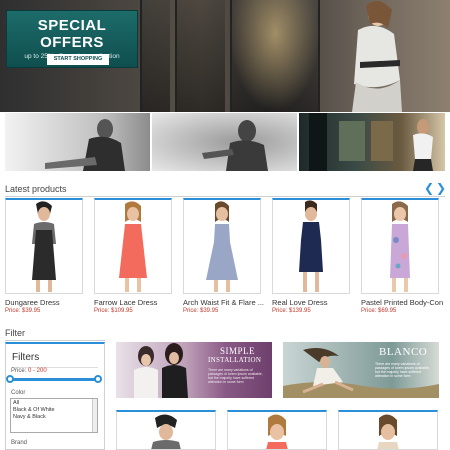 The width and height of the screenshot is (450, 450). What do you see at coordinates (161, 370) in the screenshot?
I see `banner-models-image` at bounding box center [161, 370].